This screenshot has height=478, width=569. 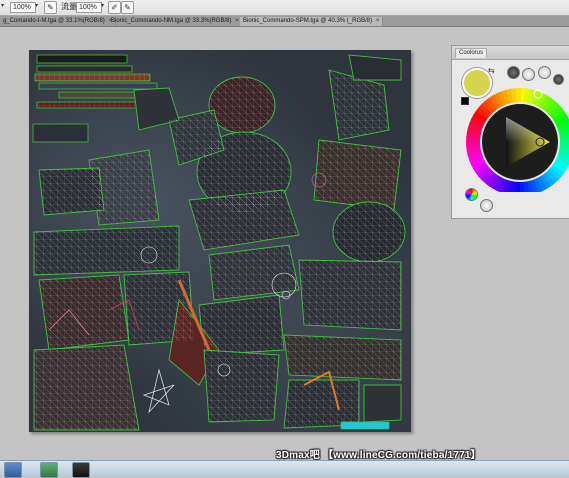 I want to click on color-wheel, so click(x=514, y=137).